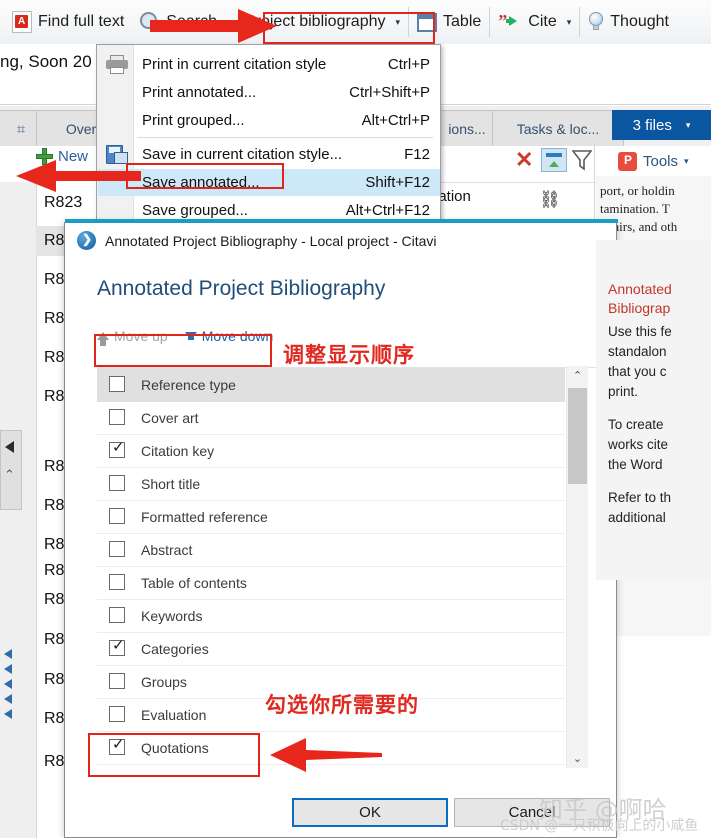  What do you see at coordinates (269, 120) in the screenshot?
I see `menu-item: Print grouped... Alt+Ctrl+P` at bounding box center [269, 120].